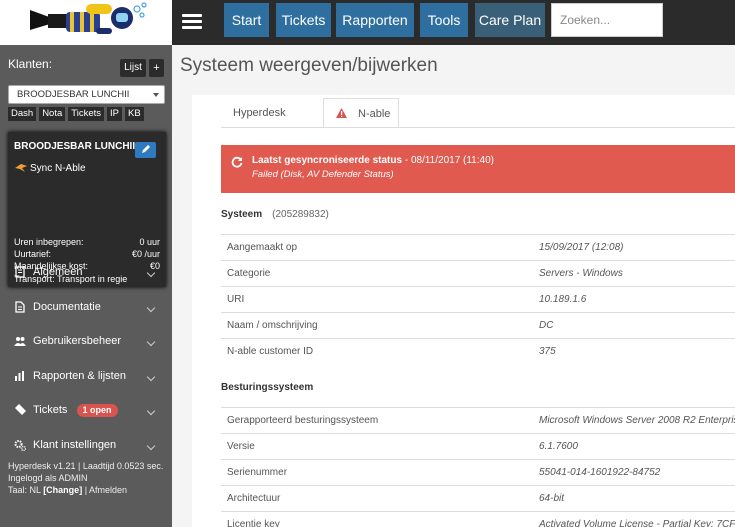  I want to click on table-row: N-able customer ID 375, so click(478, 351).